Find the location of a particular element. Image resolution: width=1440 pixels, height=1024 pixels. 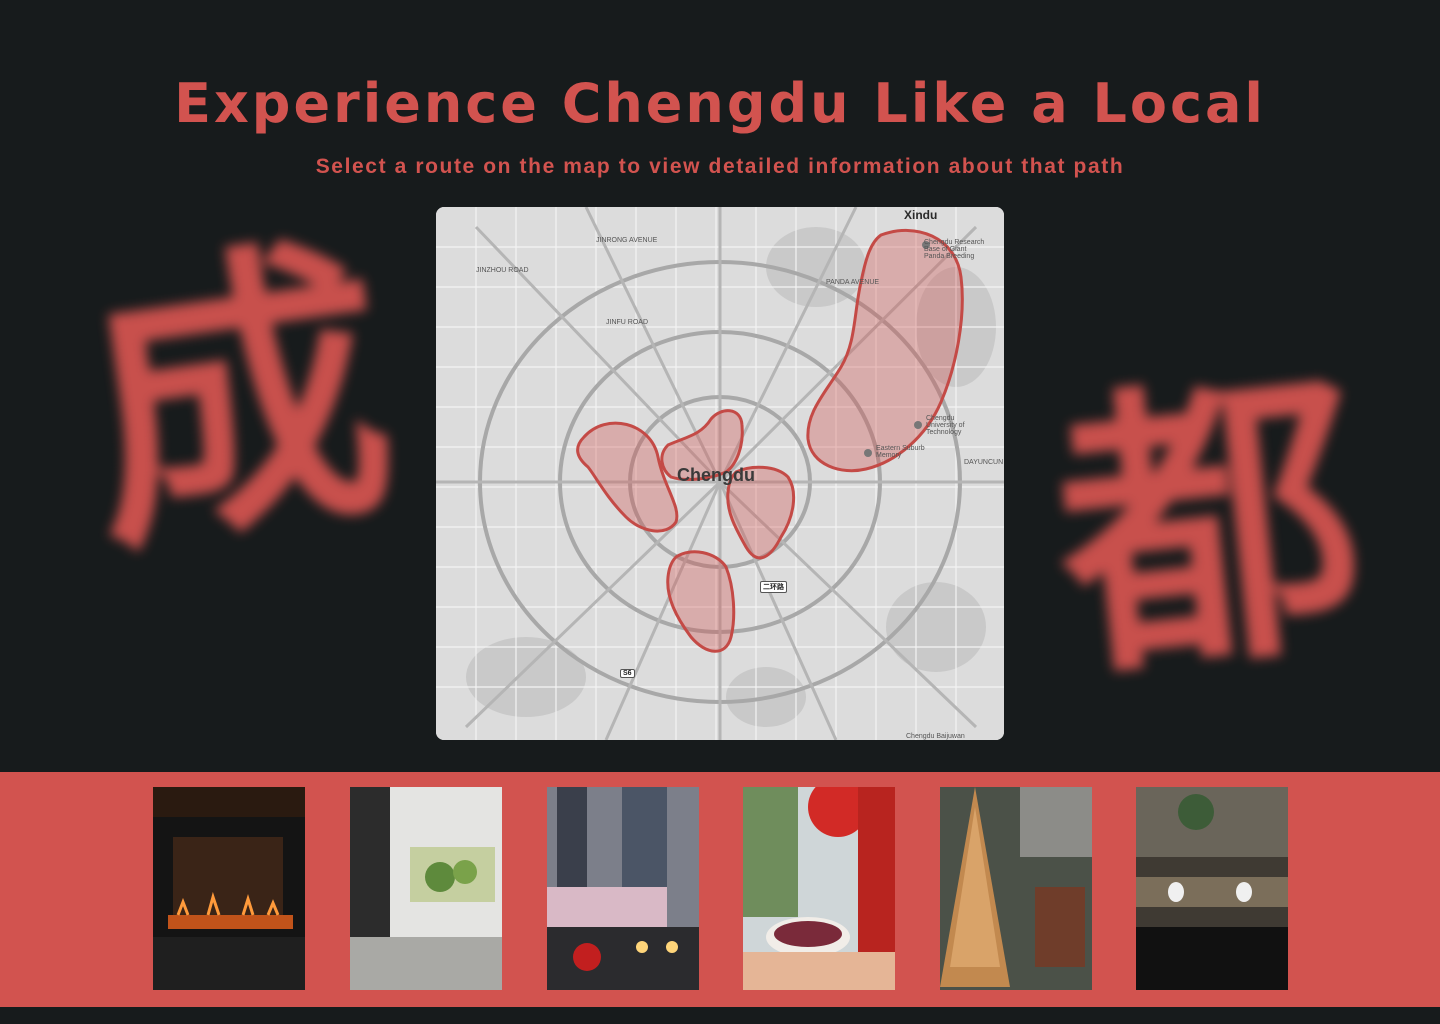

building-icon is located at coordinates (623, 888).